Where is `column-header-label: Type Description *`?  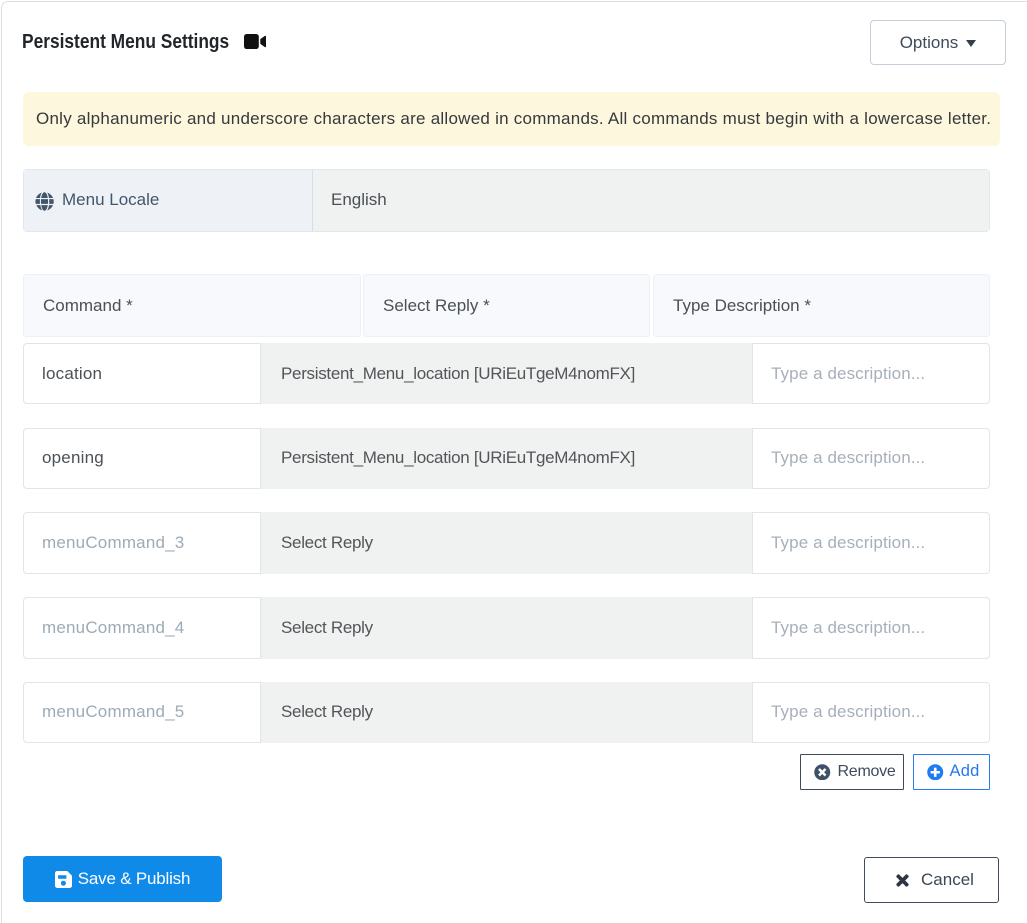
column-header-label: Type Description * is located at coordinates (742, 305).